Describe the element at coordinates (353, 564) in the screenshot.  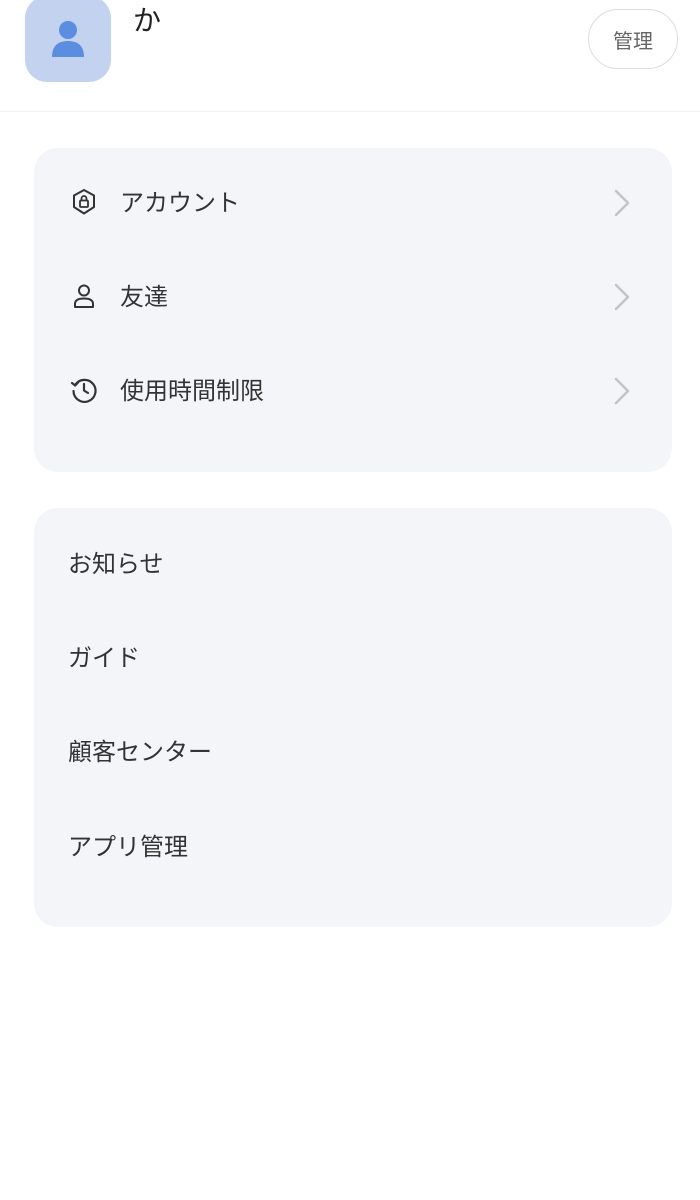
I see `menu-item-notices: お知らせ` at that location.